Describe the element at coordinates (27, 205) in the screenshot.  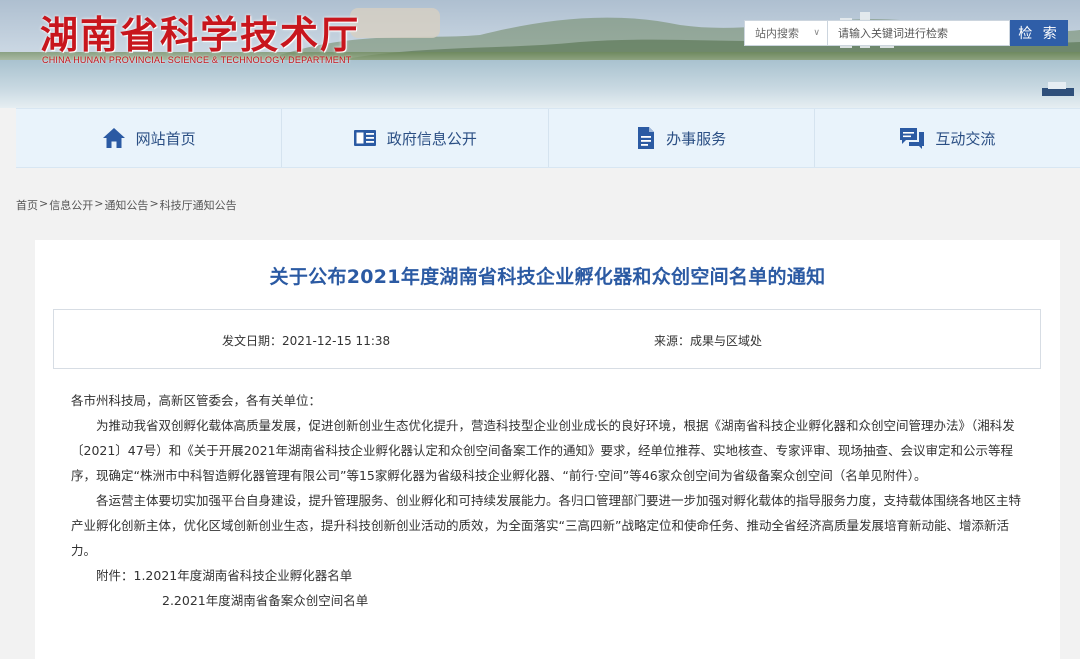
I see `breadcrumb-home: 首页` at that location.